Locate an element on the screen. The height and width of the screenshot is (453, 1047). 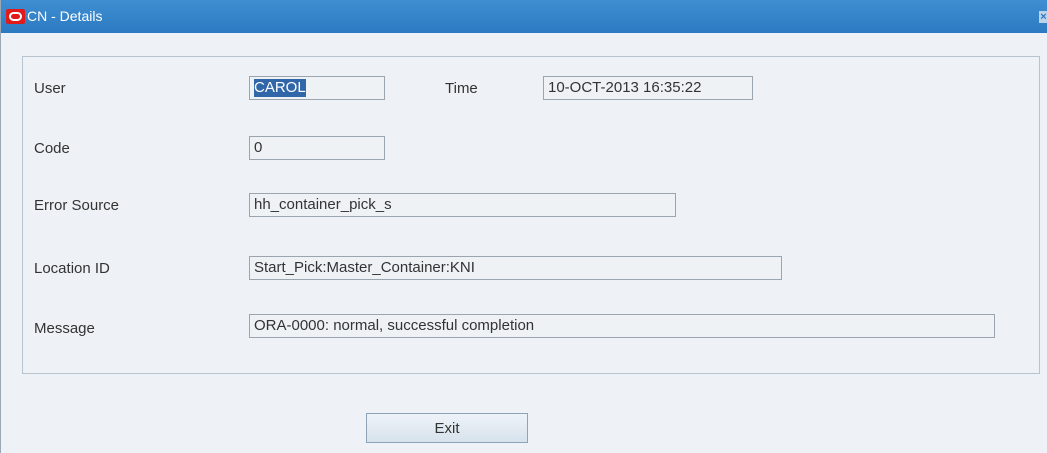
window-title: CN - Details is located at coordinates (65, 16).